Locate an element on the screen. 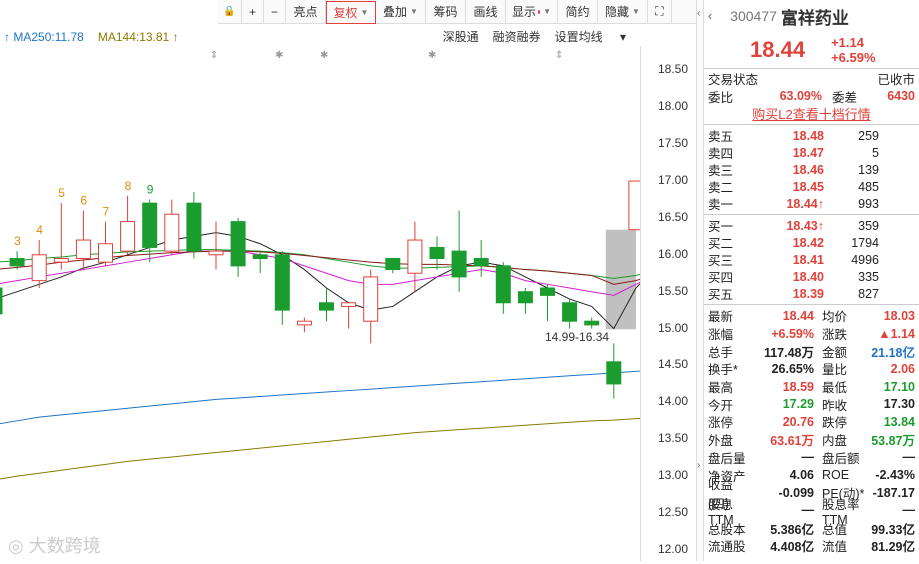 The width and height of the screenshot is (919, 564). asks-row: 卖二 18.45 485 is located at coordinates (793, 187).